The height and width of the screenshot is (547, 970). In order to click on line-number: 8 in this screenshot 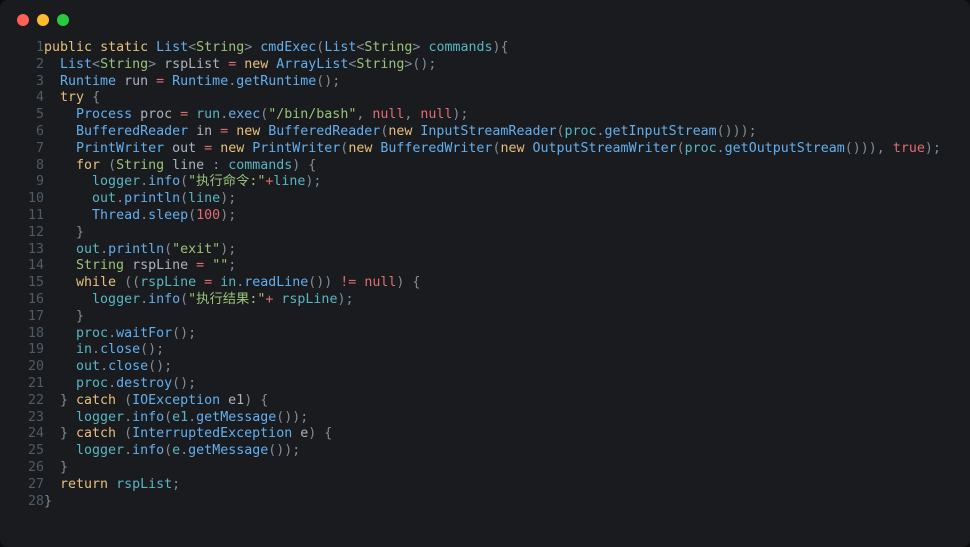, I will do `click(39, 165)`.